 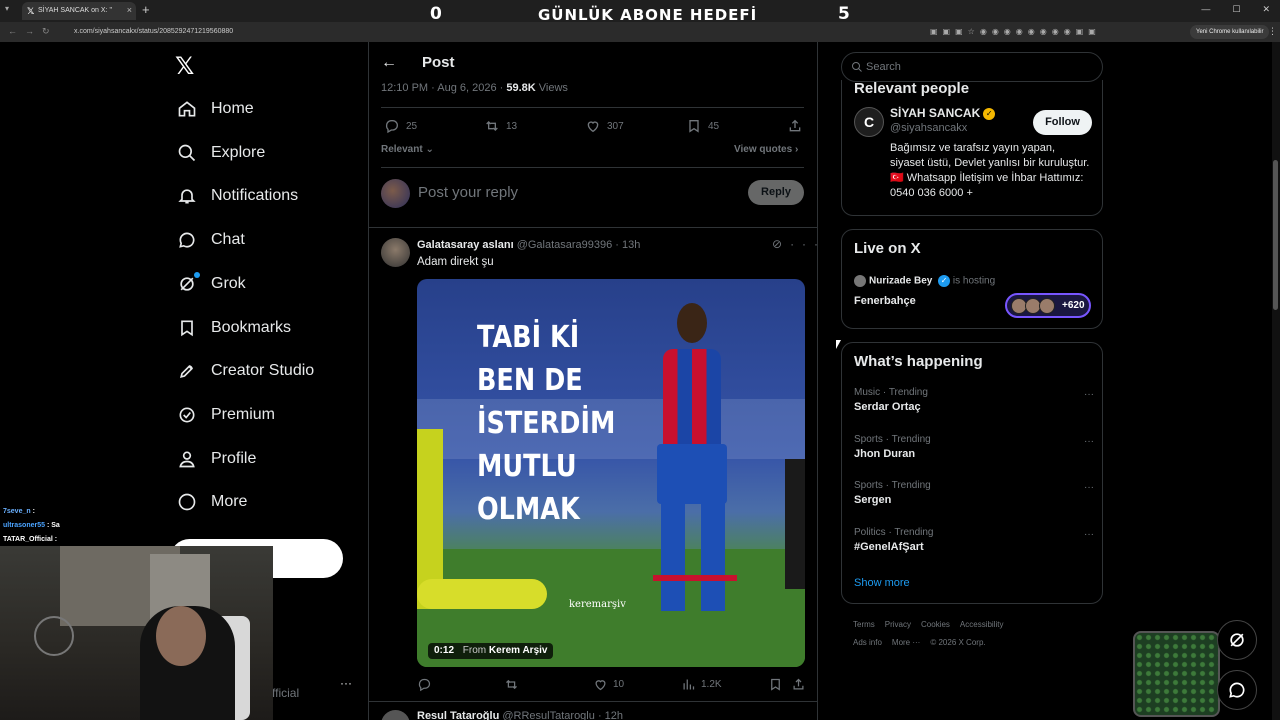 I want to click on trend-item: Politics · Trending #GenelAfŞart, so click(x=893, y=540).